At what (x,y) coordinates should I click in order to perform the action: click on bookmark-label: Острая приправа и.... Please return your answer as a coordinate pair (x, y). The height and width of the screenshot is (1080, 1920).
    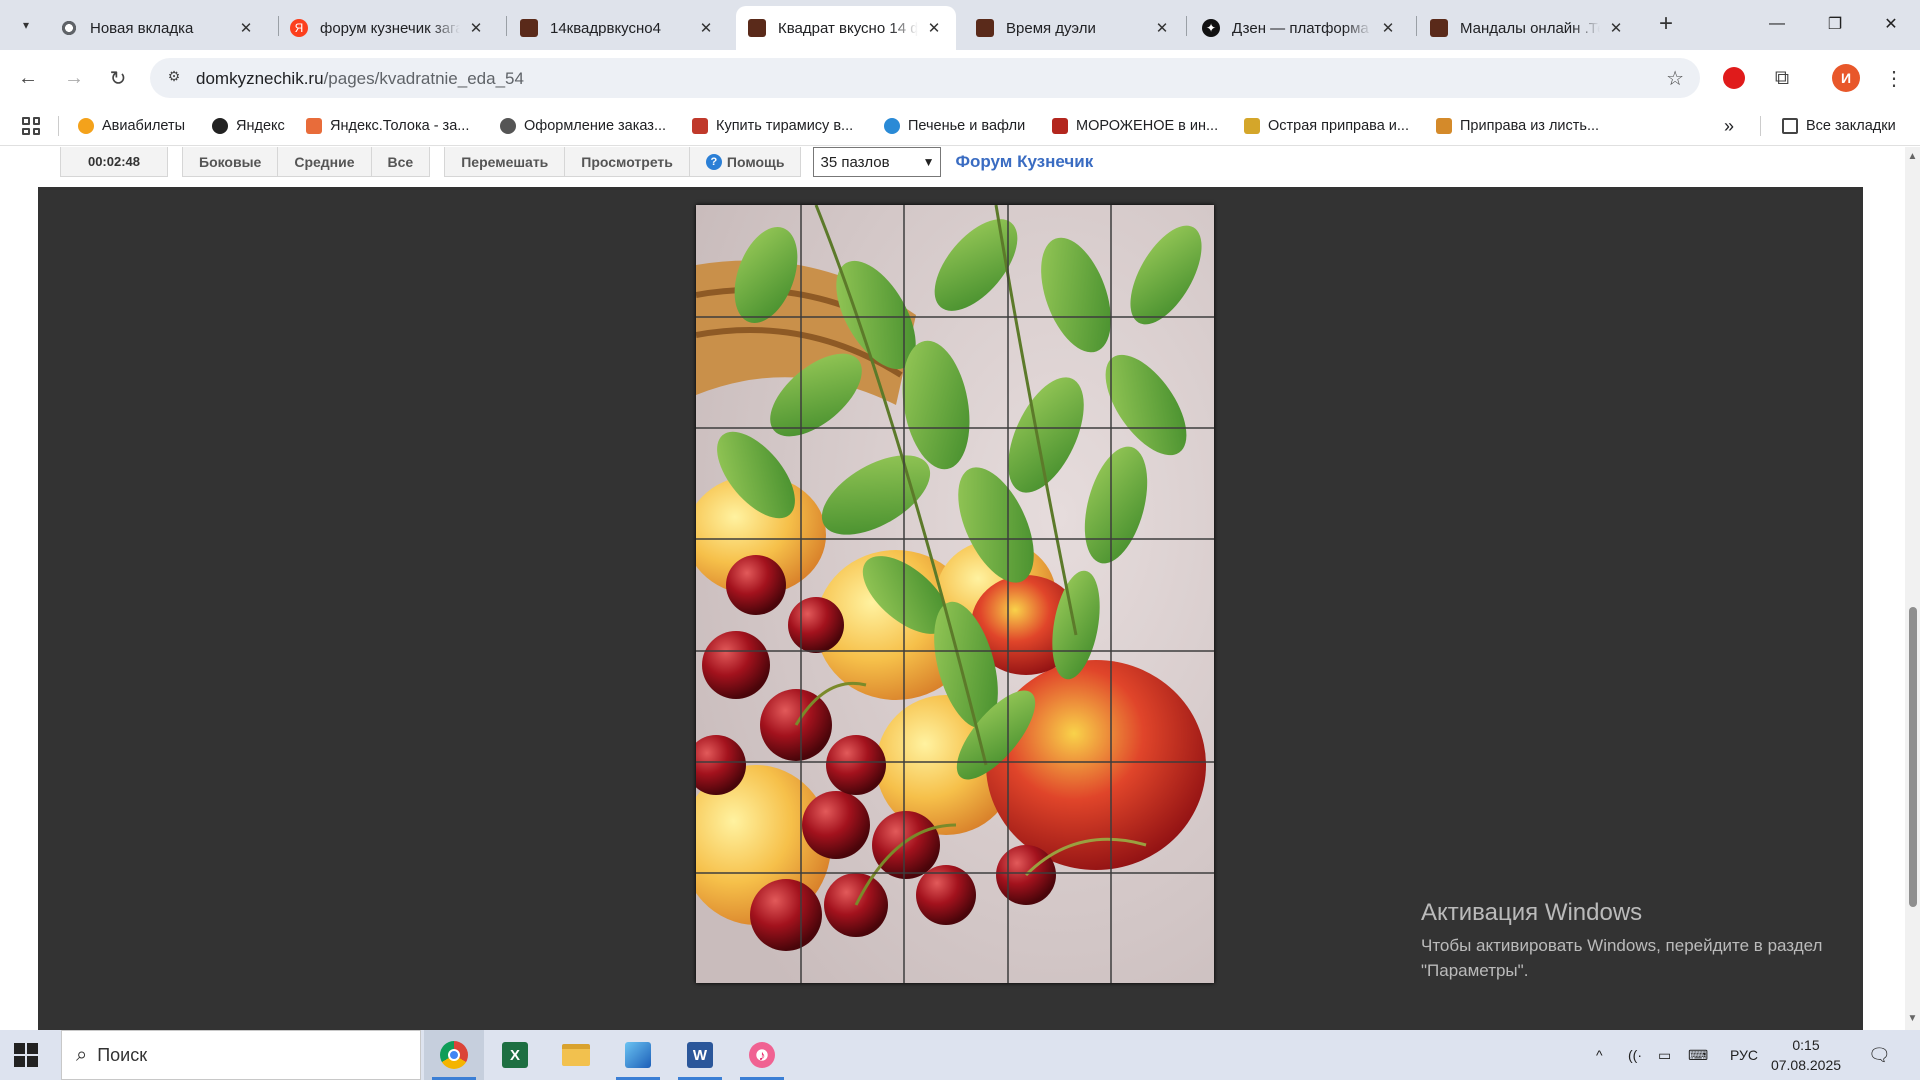
    Looking at the image, I should click on (1338, 126).